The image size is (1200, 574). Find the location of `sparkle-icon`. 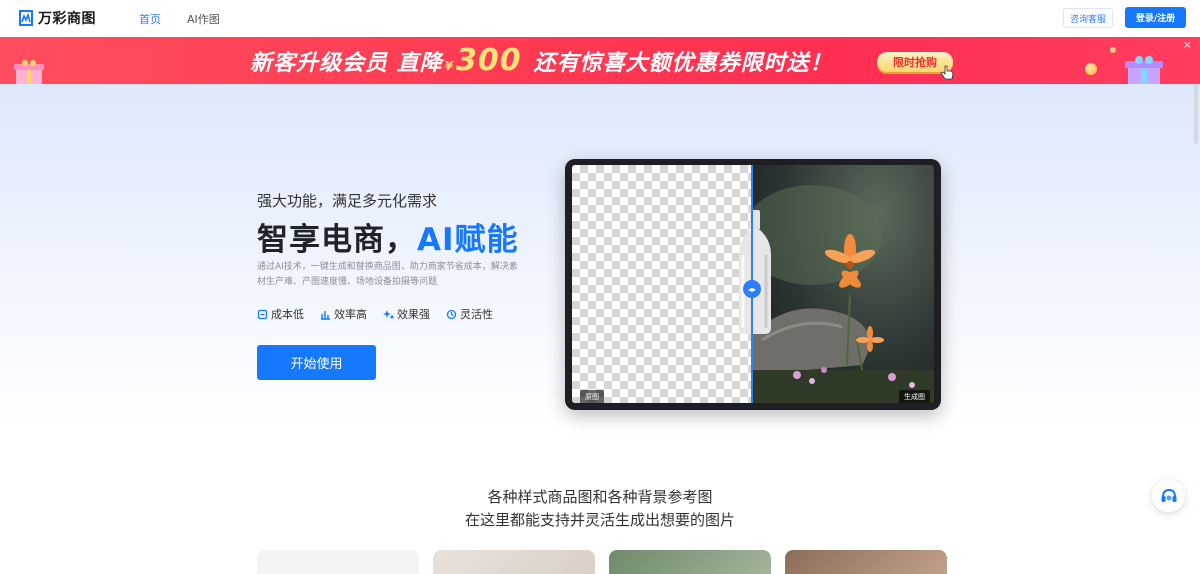

sparkle-icon is located at coordinates (388, 313).